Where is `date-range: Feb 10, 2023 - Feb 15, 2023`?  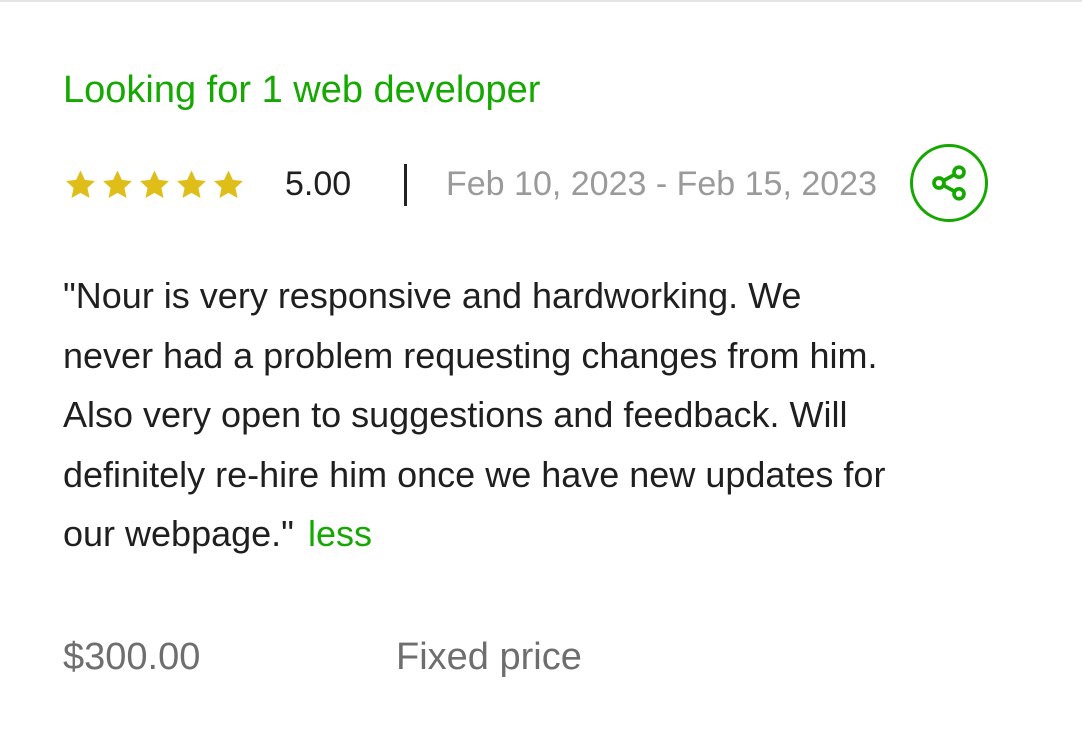 date-range: Feb 10, 2023 - Feb 15, 2023 is located at coordinates (661, 184).